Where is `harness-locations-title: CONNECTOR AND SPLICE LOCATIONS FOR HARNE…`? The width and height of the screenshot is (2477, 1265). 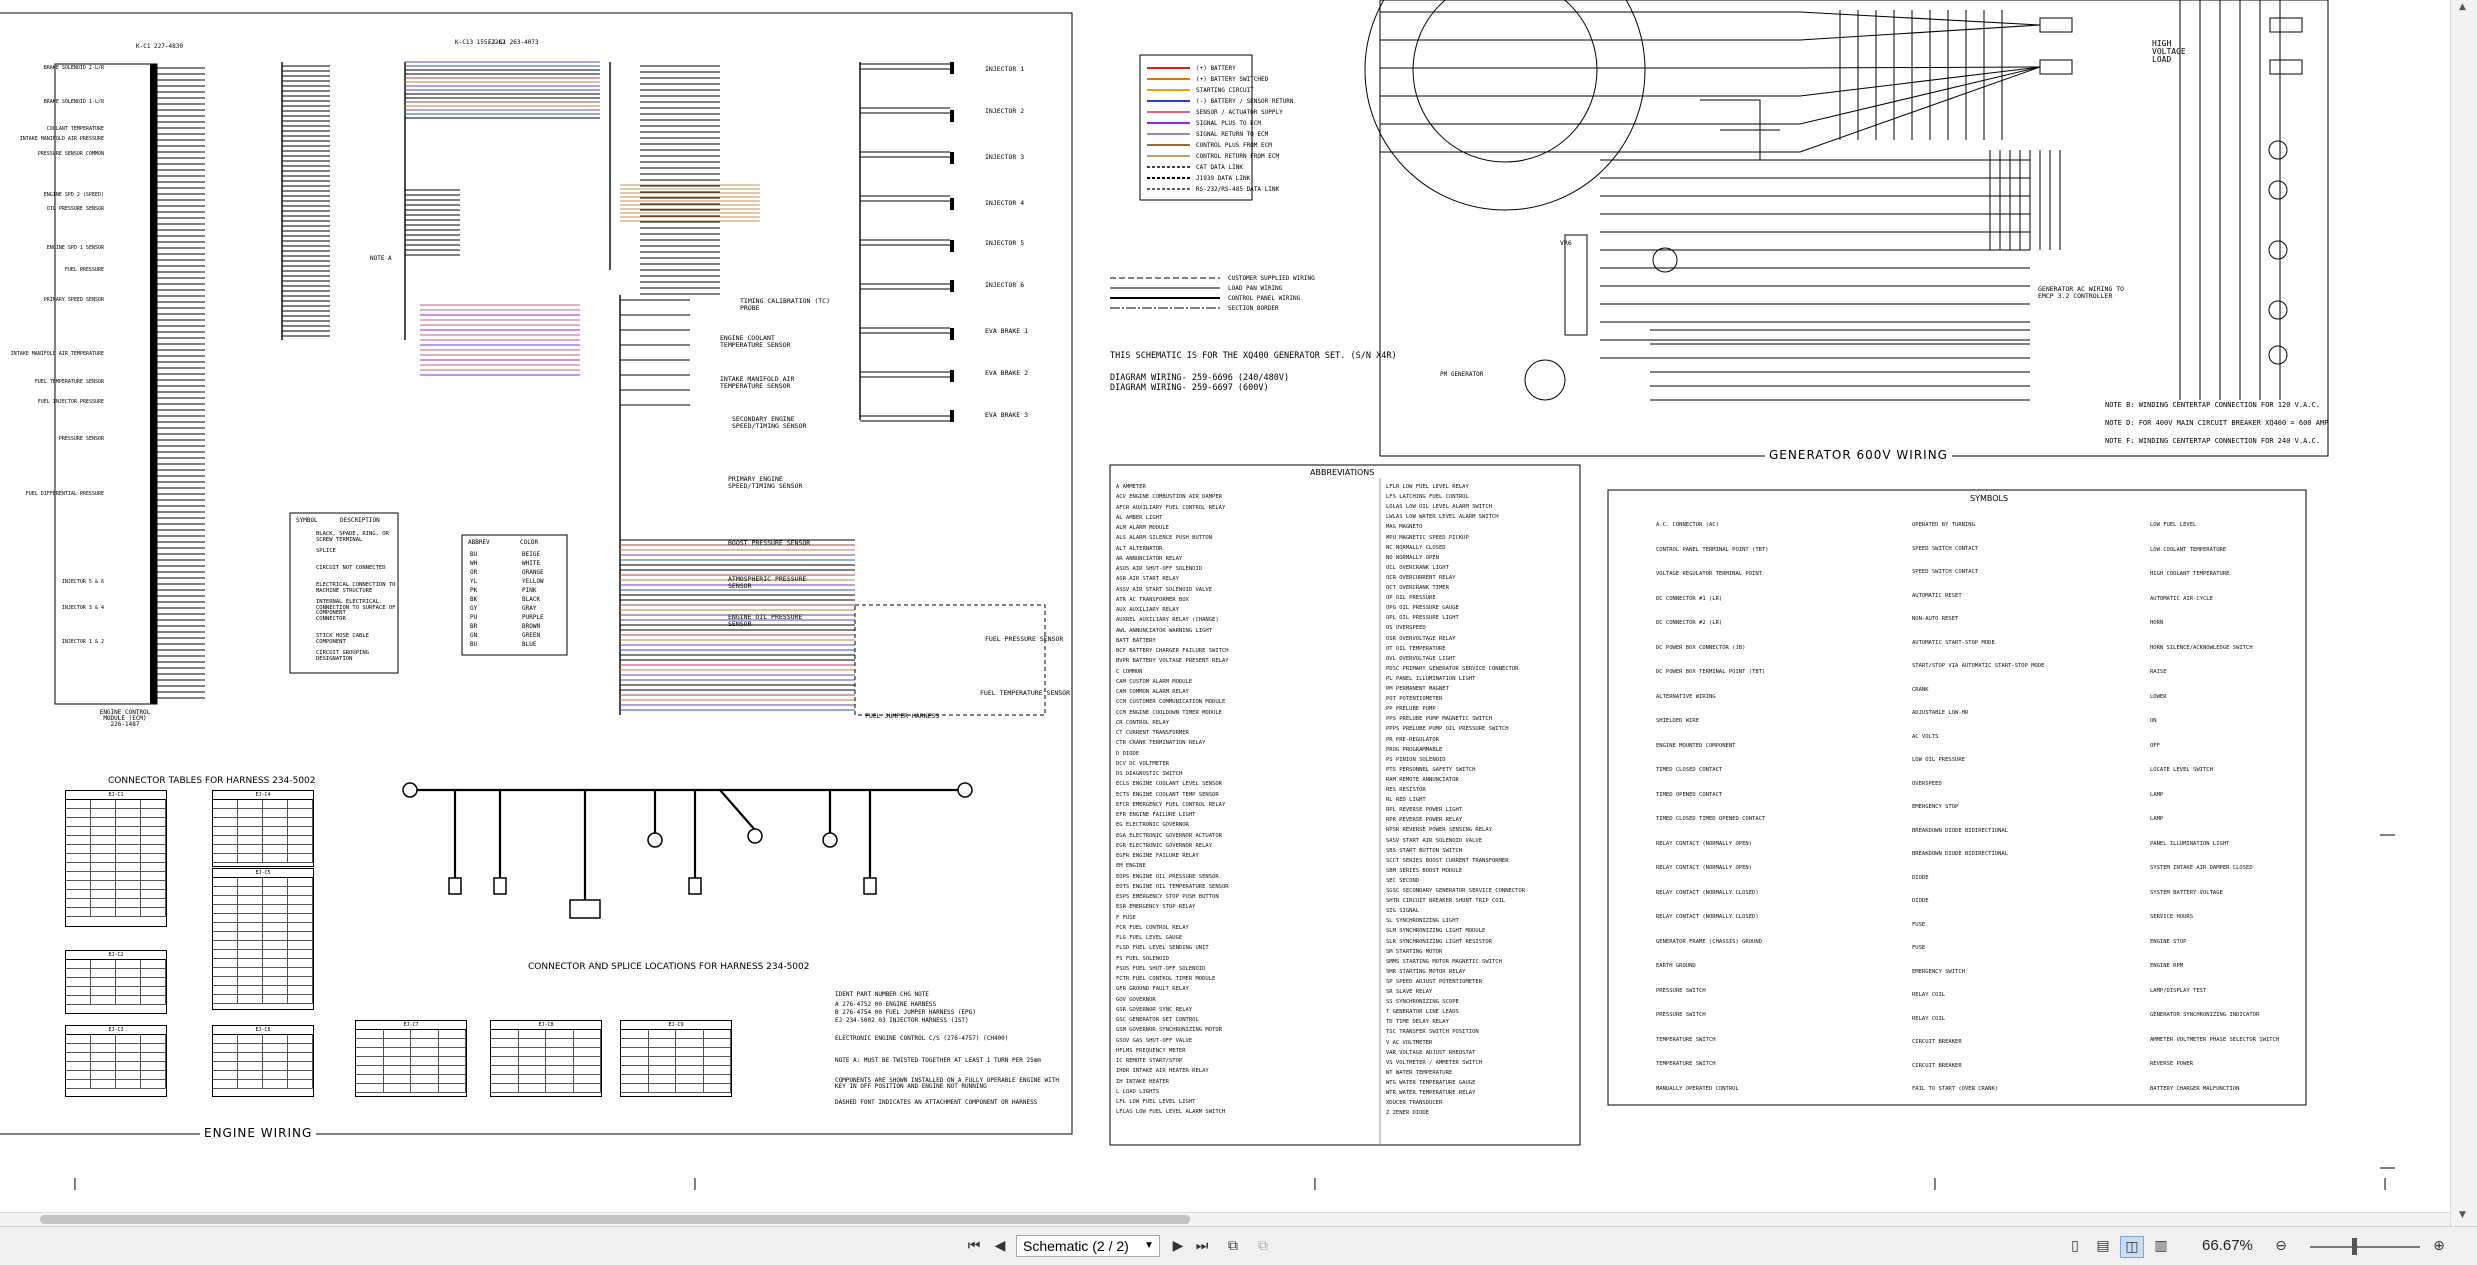 harness-locations-title: CONNECTOR AND SPLICE LOCATIONS FOR HARNE… is located at coordinates (669, 967).